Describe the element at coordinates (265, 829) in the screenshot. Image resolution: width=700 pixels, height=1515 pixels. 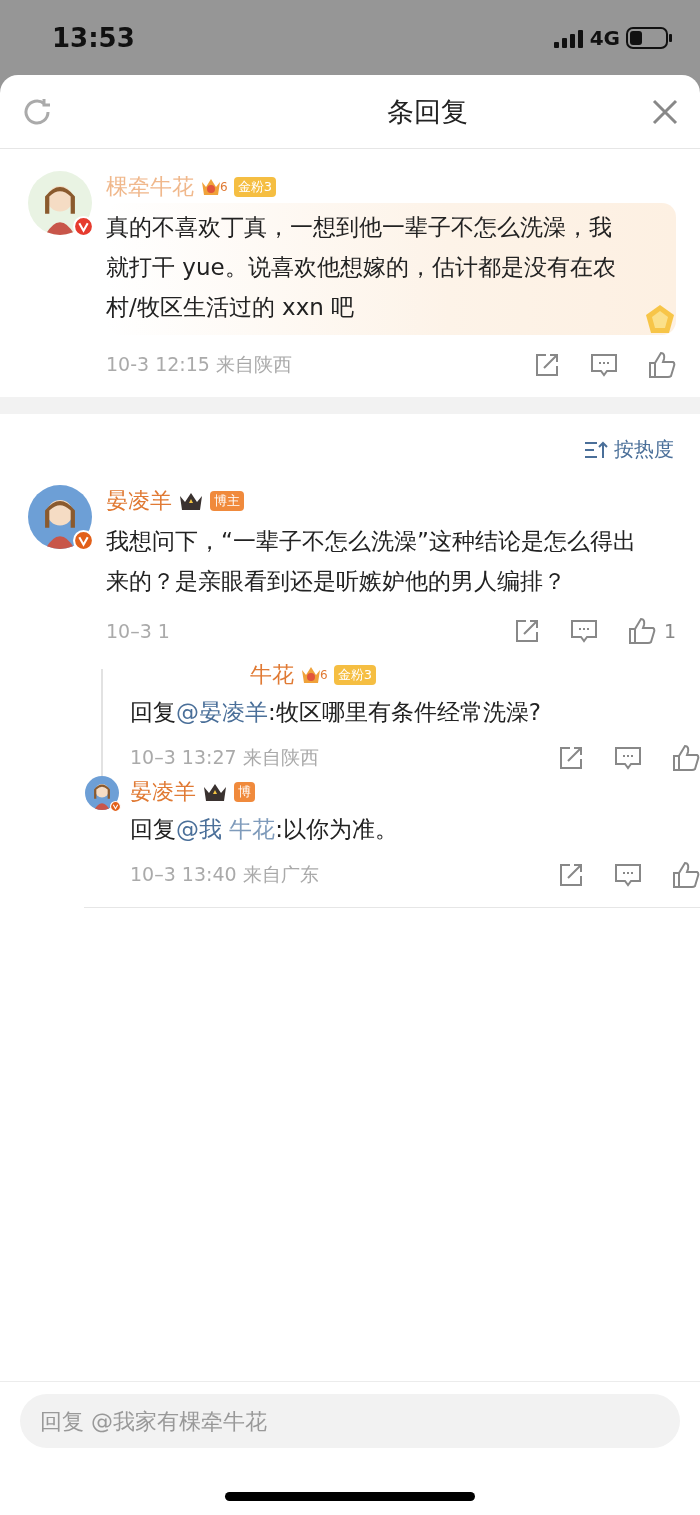
I see `reply-text: 回复@我 牛花:以你为准。` at that location.